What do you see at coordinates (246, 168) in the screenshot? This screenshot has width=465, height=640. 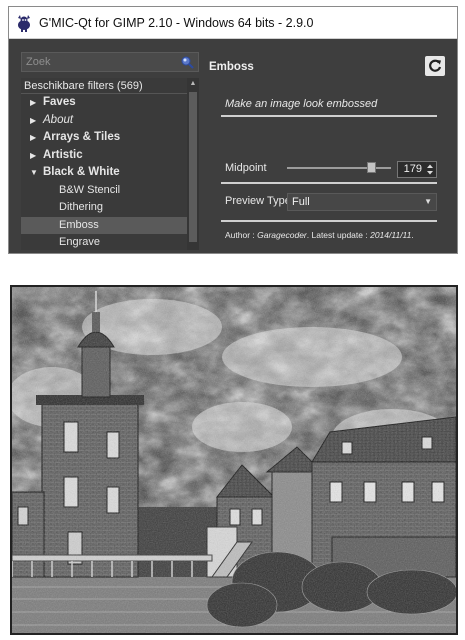 I see `midpoint-label: Midpoint` at bounding box center [246, 168].